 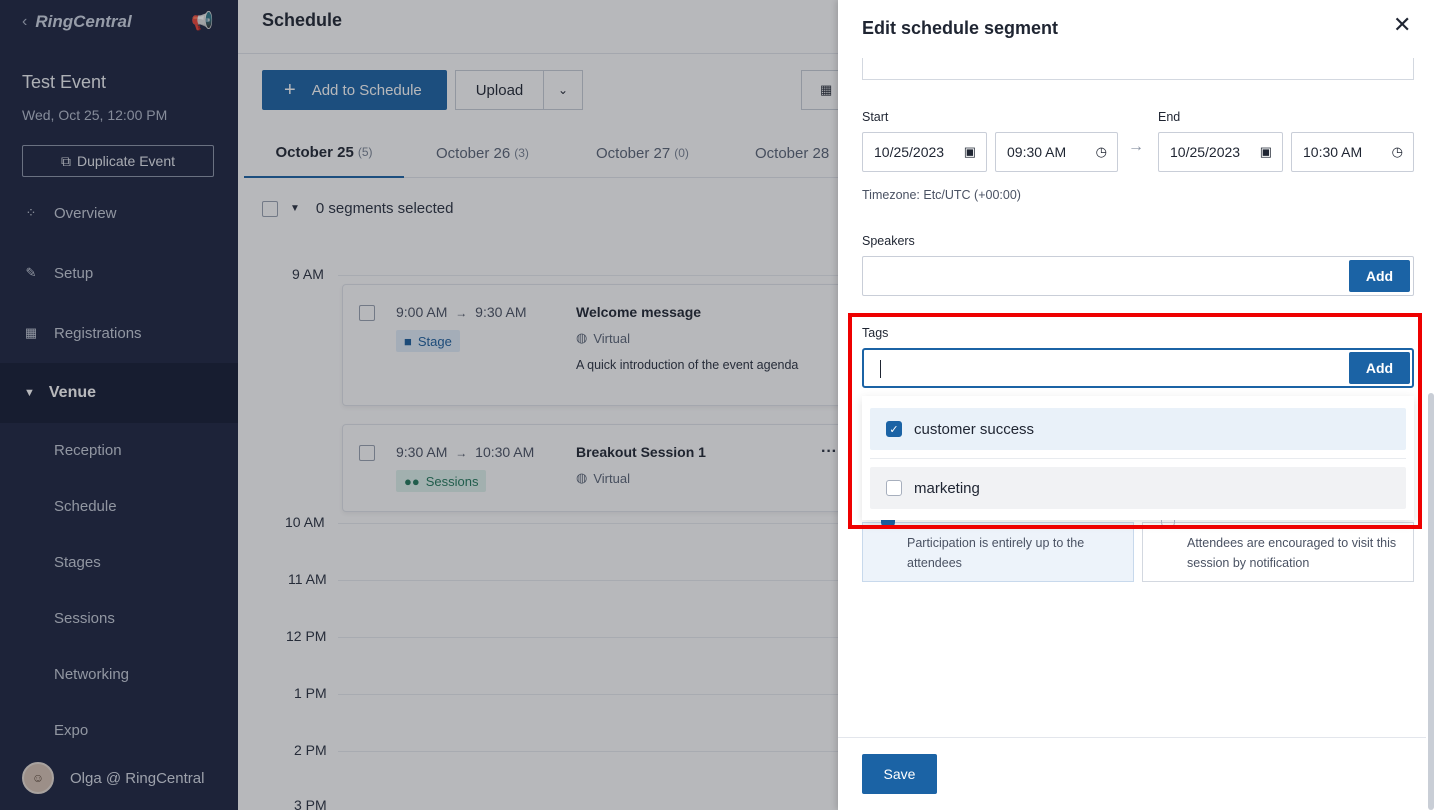 I want to click on speakers-input, so click(x=1138, y=276).